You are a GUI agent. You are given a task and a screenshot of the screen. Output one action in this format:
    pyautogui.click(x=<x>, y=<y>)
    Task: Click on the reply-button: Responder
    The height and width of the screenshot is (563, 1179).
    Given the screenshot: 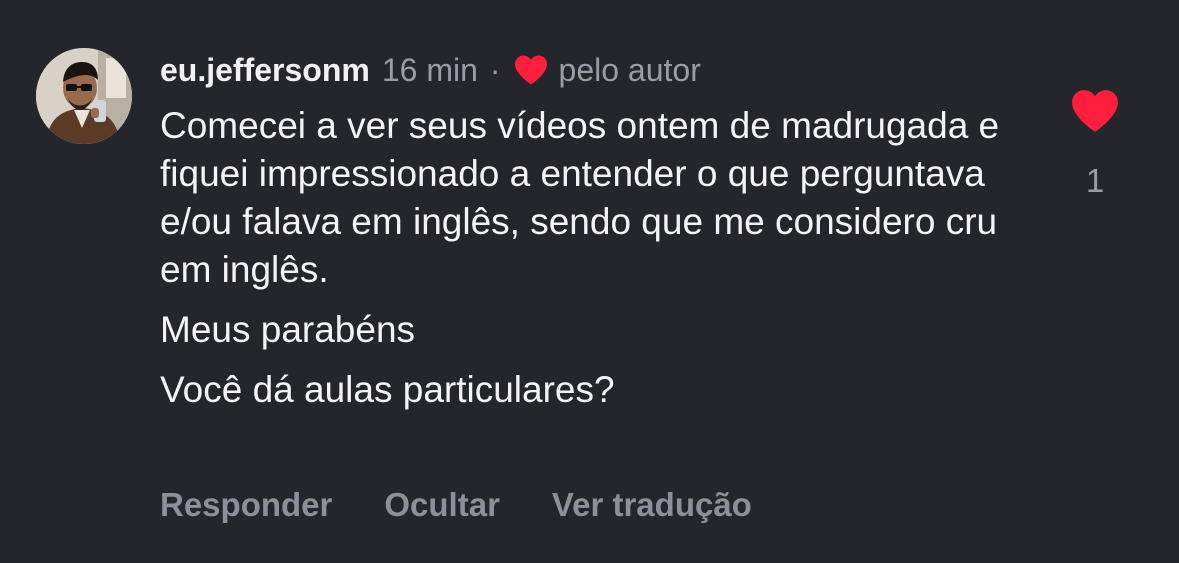 What is the action you would take?
    pyautogui.click(x=246, y=505)
    